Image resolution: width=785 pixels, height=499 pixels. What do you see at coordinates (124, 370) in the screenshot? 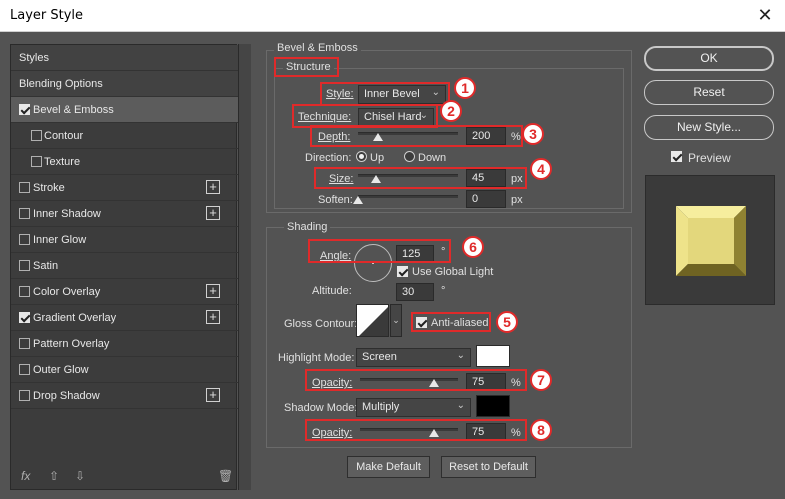
I see `style-list-item: Outer Glow` at bounding box center [124, 370].